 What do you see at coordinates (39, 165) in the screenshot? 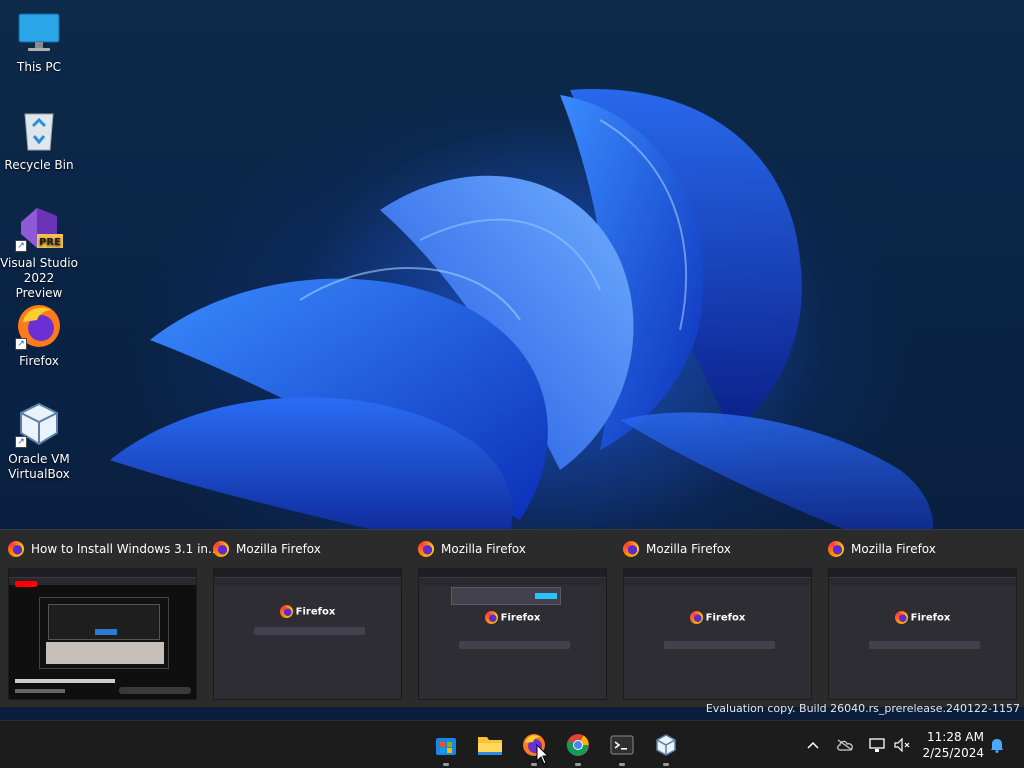
I see `desktop-icon-label: Recycle Bin` at bounding box center [39, 165].